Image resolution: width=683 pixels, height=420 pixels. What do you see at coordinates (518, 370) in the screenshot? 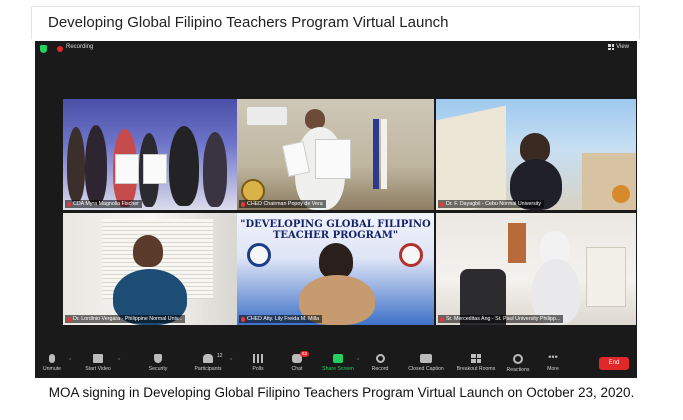
I see `reactions-label: Reactions` at bounding box center [518, 370].